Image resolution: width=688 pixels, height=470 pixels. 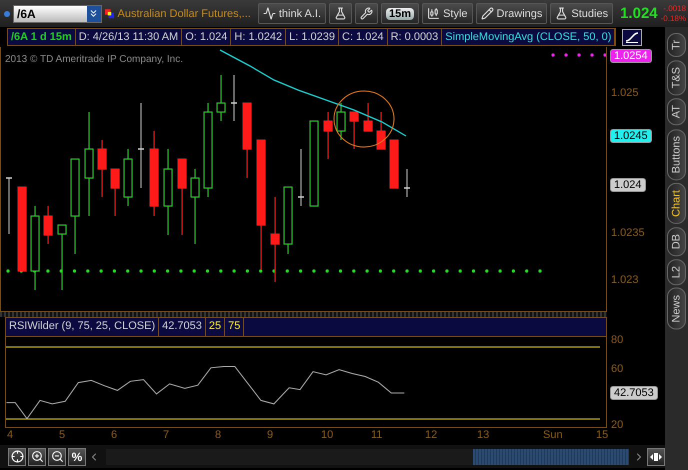 What do you see at coordinates (94, 59) in the screenshot?
I see `copyright-text: 2013 © TD Ameritrade IP Company, Inc.` at bounding box center [94, 59].